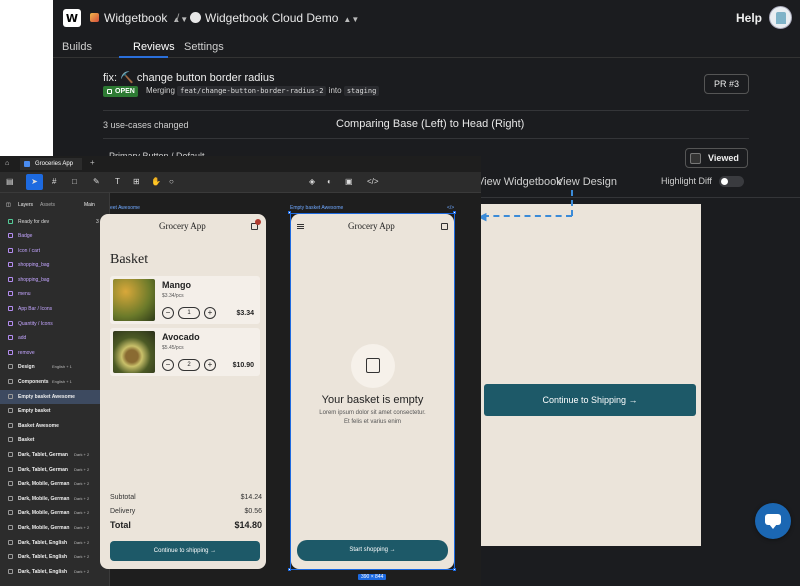 This screenshot has height=586, width=800. What do you see at coordinates (240, 164) in the screenshot?
I see `figma-tab-bar: ⌂ Groceries App +` at bounding box center [240, 164].